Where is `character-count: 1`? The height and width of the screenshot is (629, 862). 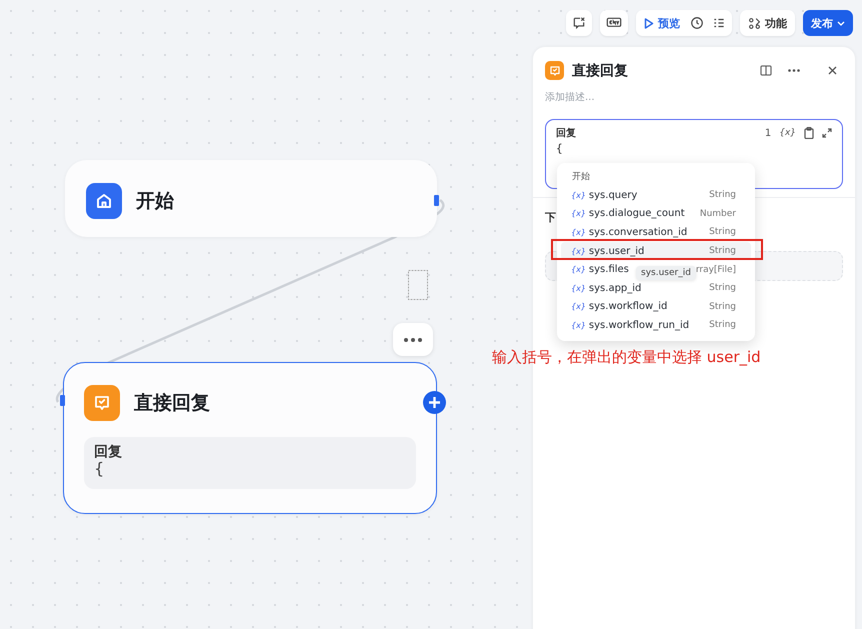 character-count: 1 is located at coordinates (768, 133).